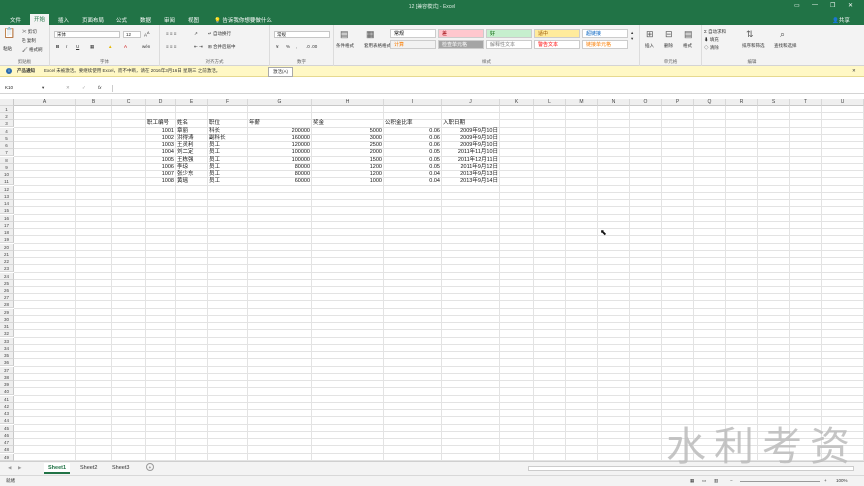 This screenshot has height=486, width=864. What do you see at coordinates (7, 428) in the screenshot?
I see `row-header: 45` at bounding box center [7, 428].